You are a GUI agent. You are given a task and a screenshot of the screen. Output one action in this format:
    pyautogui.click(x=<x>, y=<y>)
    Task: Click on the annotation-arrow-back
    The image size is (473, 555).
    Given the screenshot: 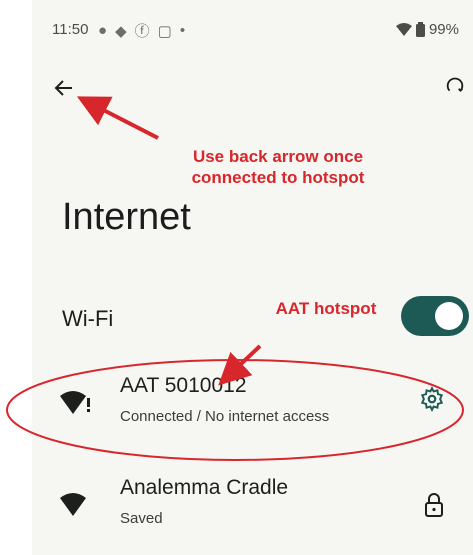 What is the action you would take?
    pyautogui.click(x=117, y=118)
    